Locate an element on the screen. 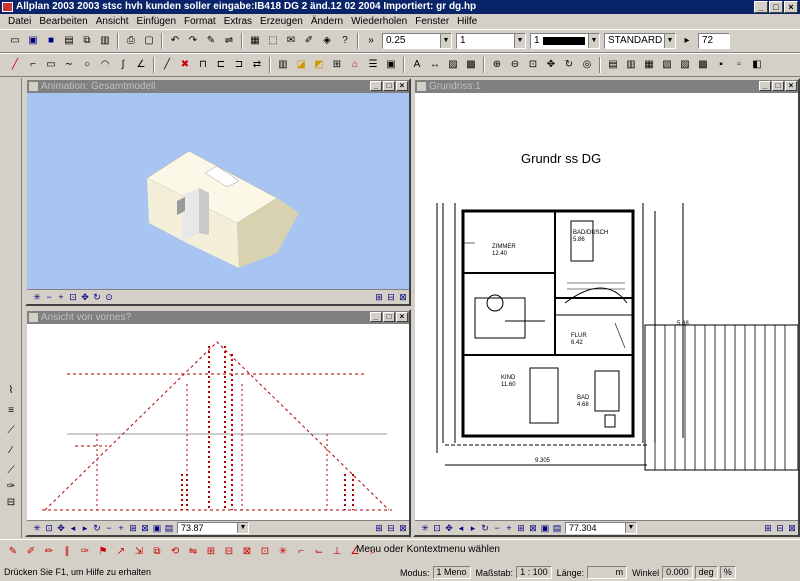 The height and width of the screenshot is (581, 800). polyline-icon: ⌐ is located at coordinates (33, 65).